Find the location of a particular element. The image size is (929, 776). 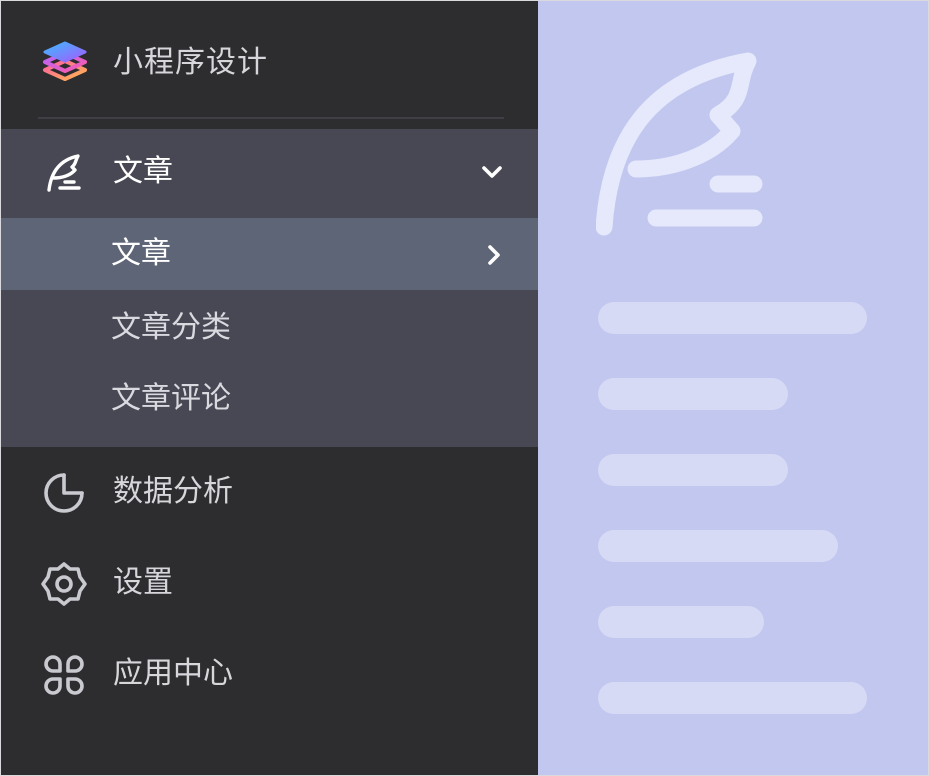

app-grid-icon is located at coordinates (64, 675).